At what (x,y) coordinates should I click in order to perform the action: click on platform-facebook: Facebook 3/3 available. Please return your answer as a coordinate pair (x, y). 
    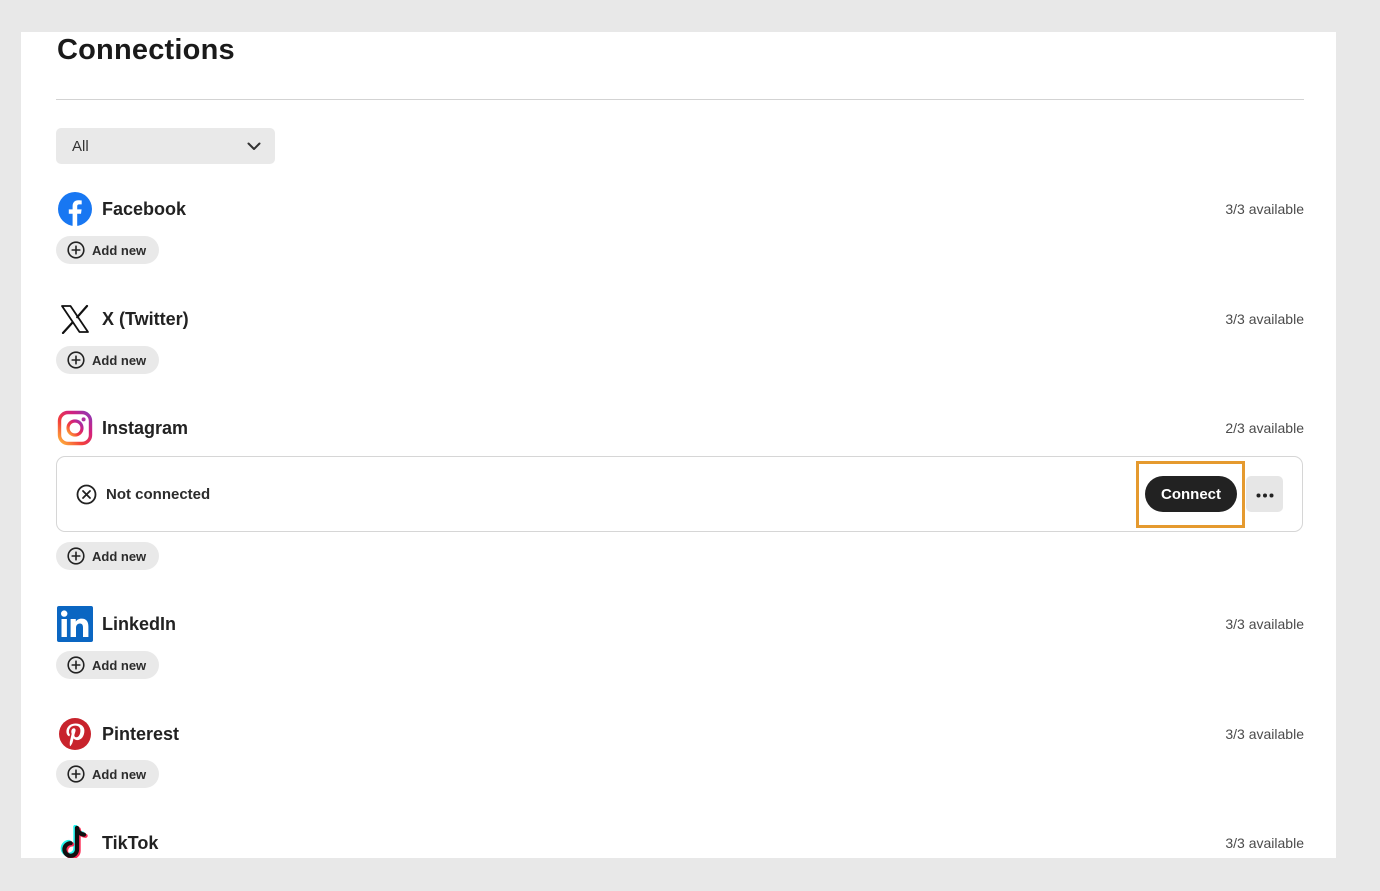
    Looking at the image, I should click on (680, 209).